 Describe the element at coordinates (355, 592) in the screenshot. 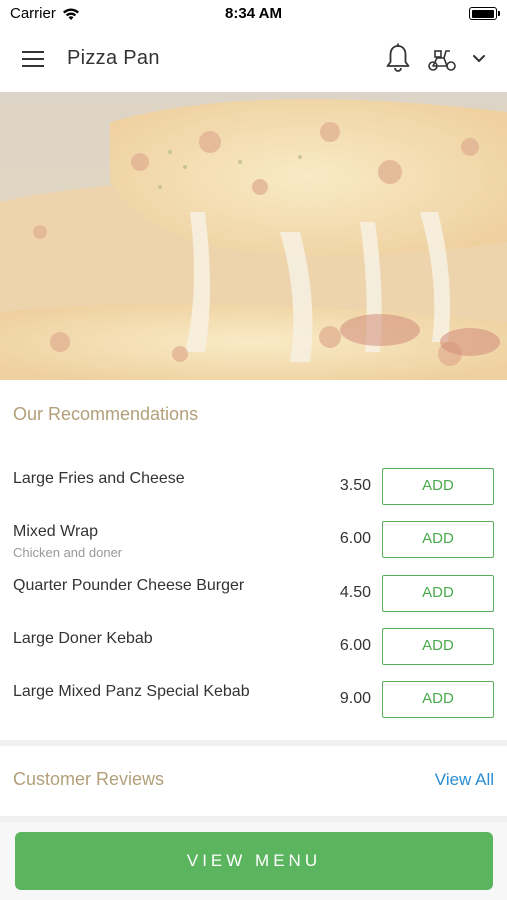

I see `item-price: 4.50` at that location.